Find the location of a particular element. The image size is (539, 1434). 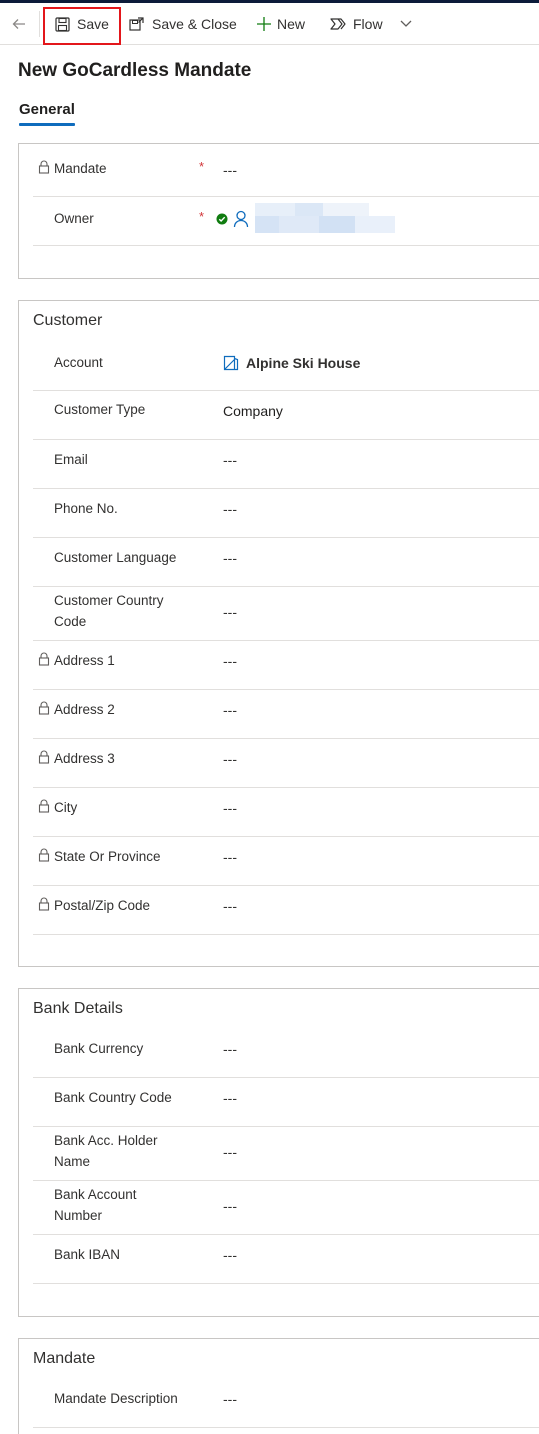

owner-name-blurred is located at coordinates (325, 218).